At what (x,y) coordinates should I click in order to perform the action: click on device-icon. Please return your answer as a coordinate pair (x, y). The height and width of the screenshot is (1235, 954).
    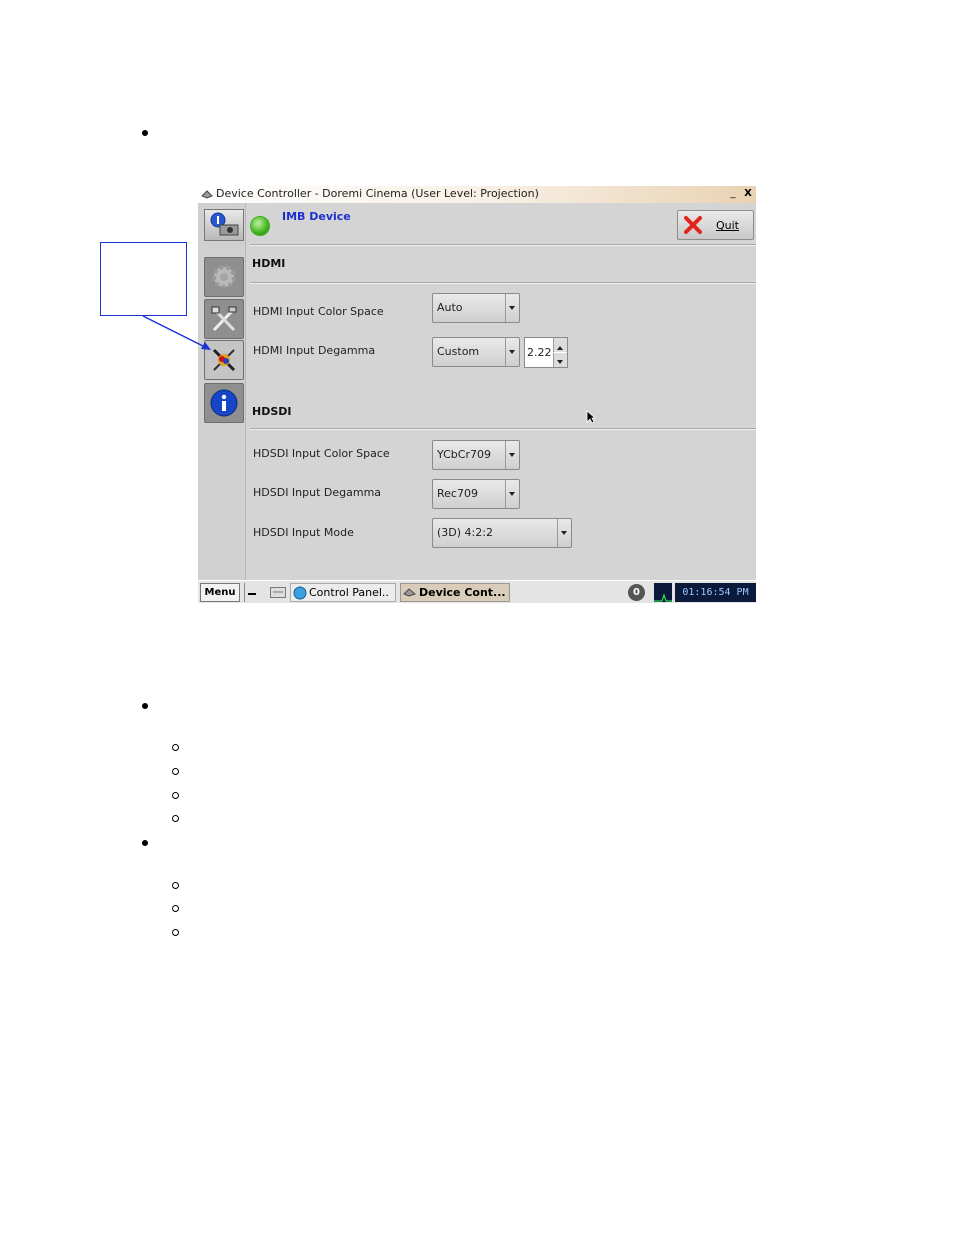
    Looking at the image, I should click on (224, 224).